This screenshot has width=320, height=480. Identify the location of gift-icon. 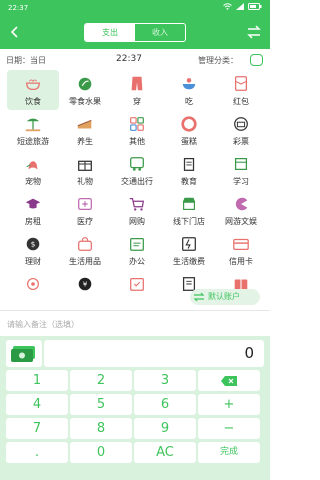
(85, 165).